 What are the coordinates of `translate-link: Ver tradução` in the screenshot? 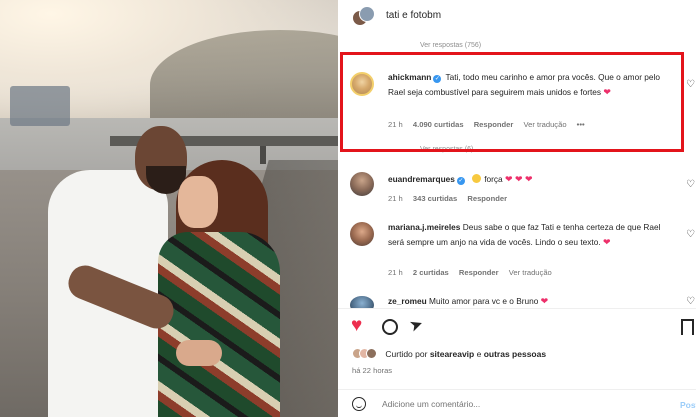 It's located at (530, 272).